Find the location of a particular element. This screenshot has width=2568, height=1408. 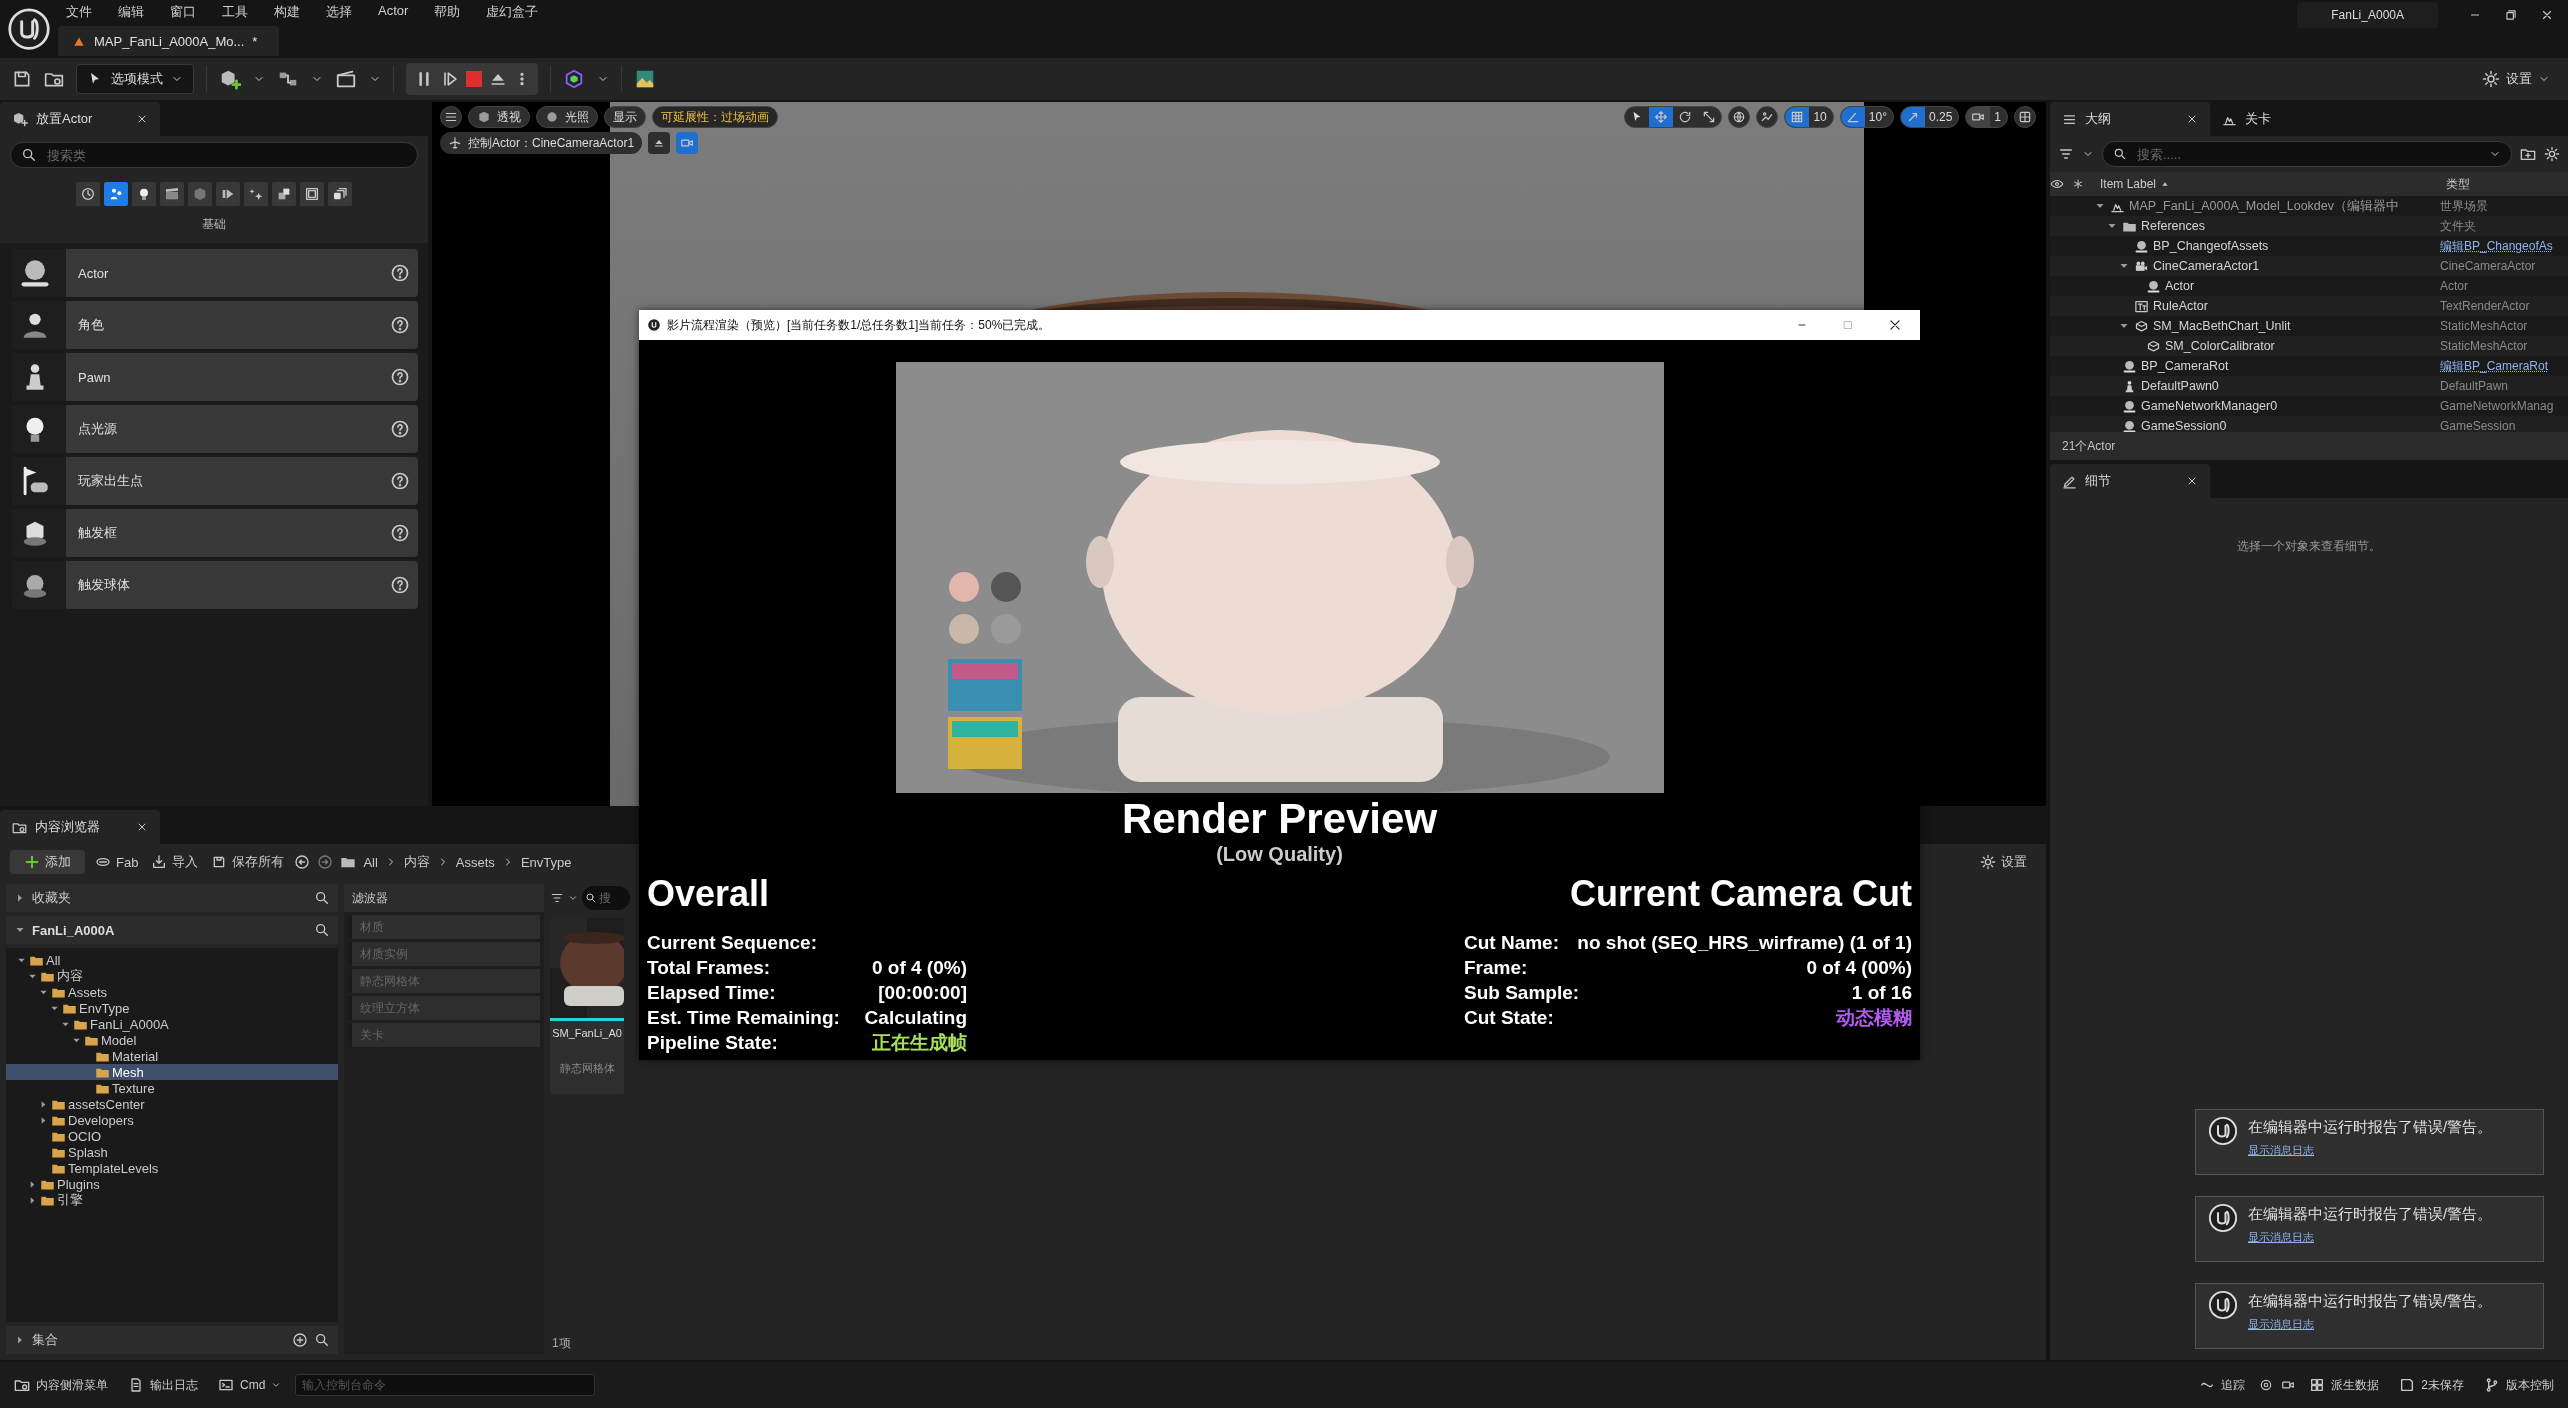

folder-item: FanLi_A000A is located at coordinates (172, 1024).